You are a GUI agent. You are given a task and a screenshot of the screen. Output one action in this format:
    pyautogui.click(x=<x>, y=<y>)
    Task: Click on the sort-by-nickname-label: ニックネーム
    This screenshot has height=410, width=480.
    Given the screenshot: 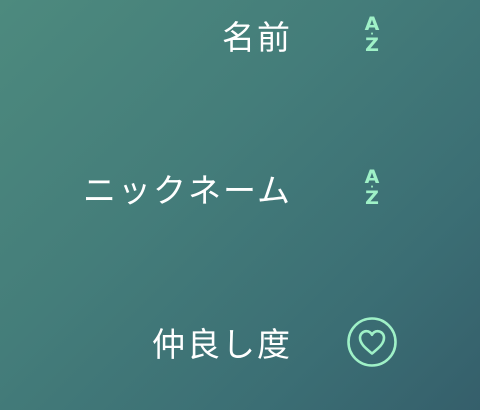 What is the action you would take?
    pyautogui.click(x=187, y=190)
    